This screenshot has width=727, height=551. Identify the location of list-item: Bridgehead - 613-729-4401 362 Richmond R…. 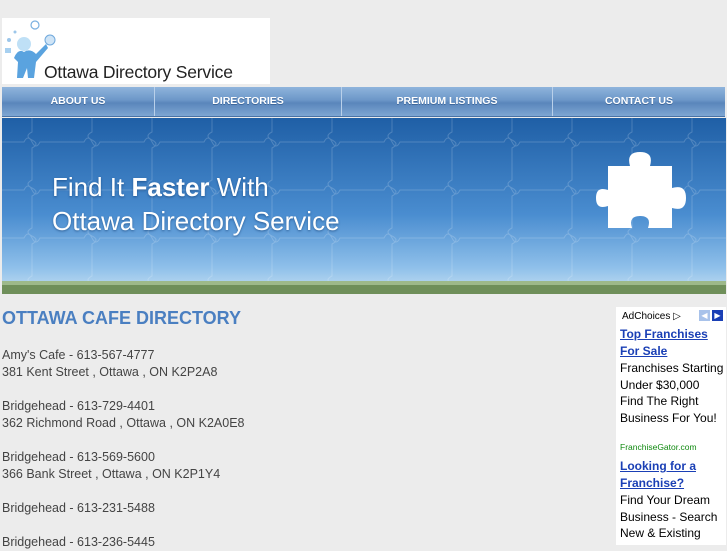
(123, 414).